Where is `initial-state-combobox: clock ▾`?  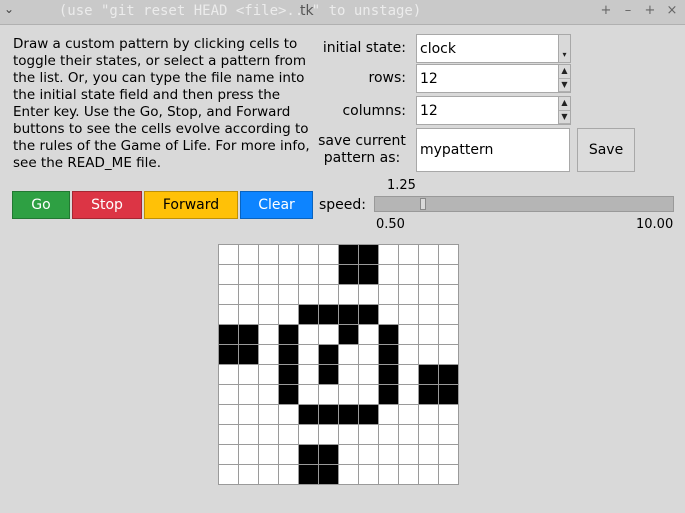 initial-state-combobox: clock ▾ is located at coordinates (493, 48).